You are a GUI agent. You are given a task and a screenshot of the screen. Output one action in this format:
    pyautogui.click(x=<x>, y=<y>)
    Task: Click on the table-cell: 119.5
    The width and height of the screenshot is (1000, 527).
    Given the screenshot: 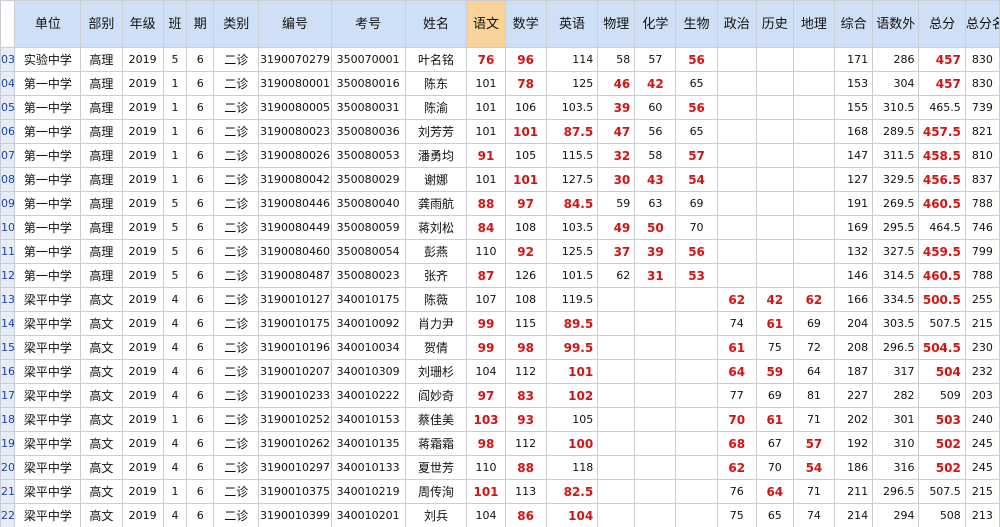 What is the action you would take?
    pyautogui.click(x=572, y=299)
    